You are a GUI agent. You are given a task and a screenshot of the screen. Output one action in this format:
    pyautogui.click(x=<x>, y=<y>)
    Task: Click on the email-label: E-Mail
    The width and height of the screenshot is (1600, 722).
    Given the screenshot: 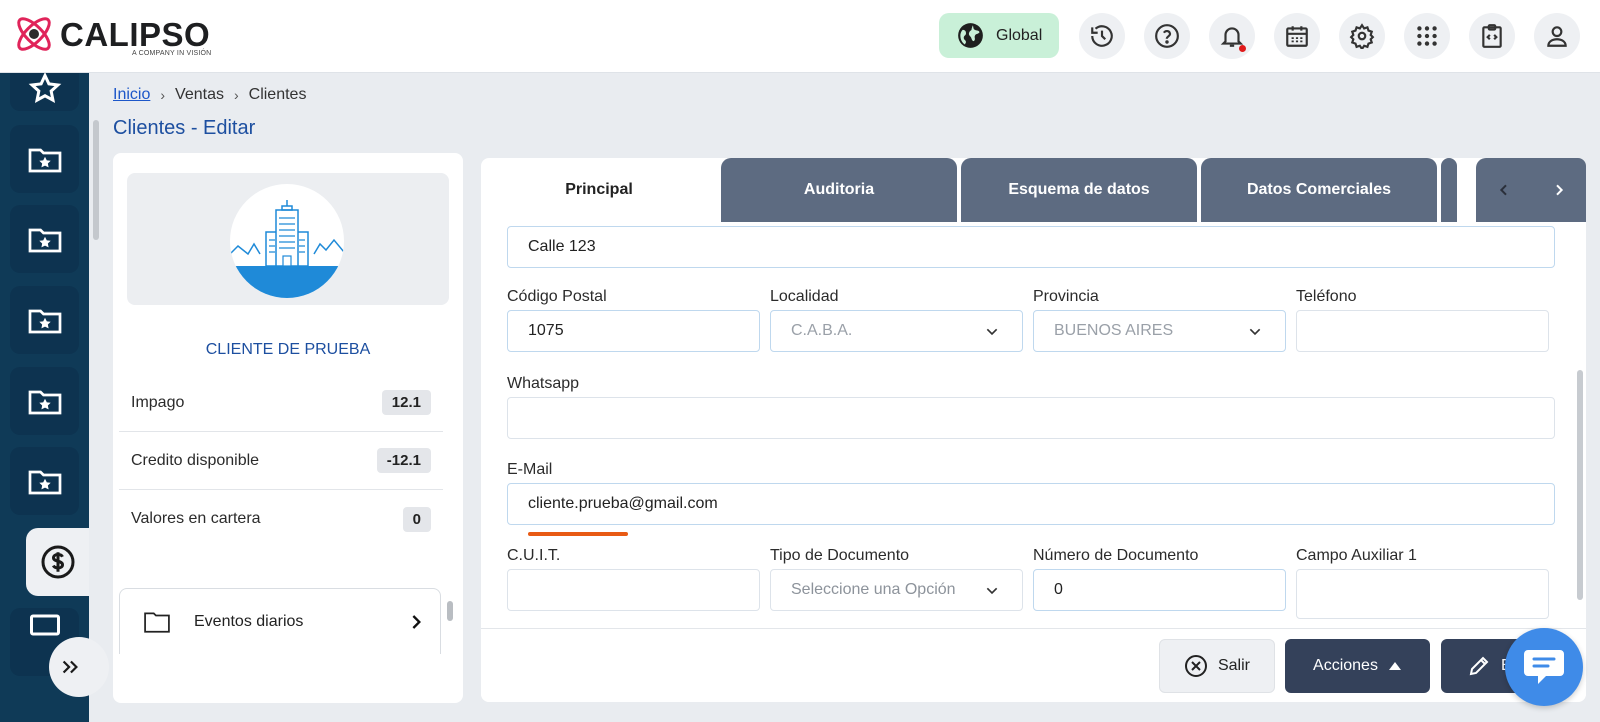 What is the action you would take?
    pyautogui.click(x=530, y=469)
    